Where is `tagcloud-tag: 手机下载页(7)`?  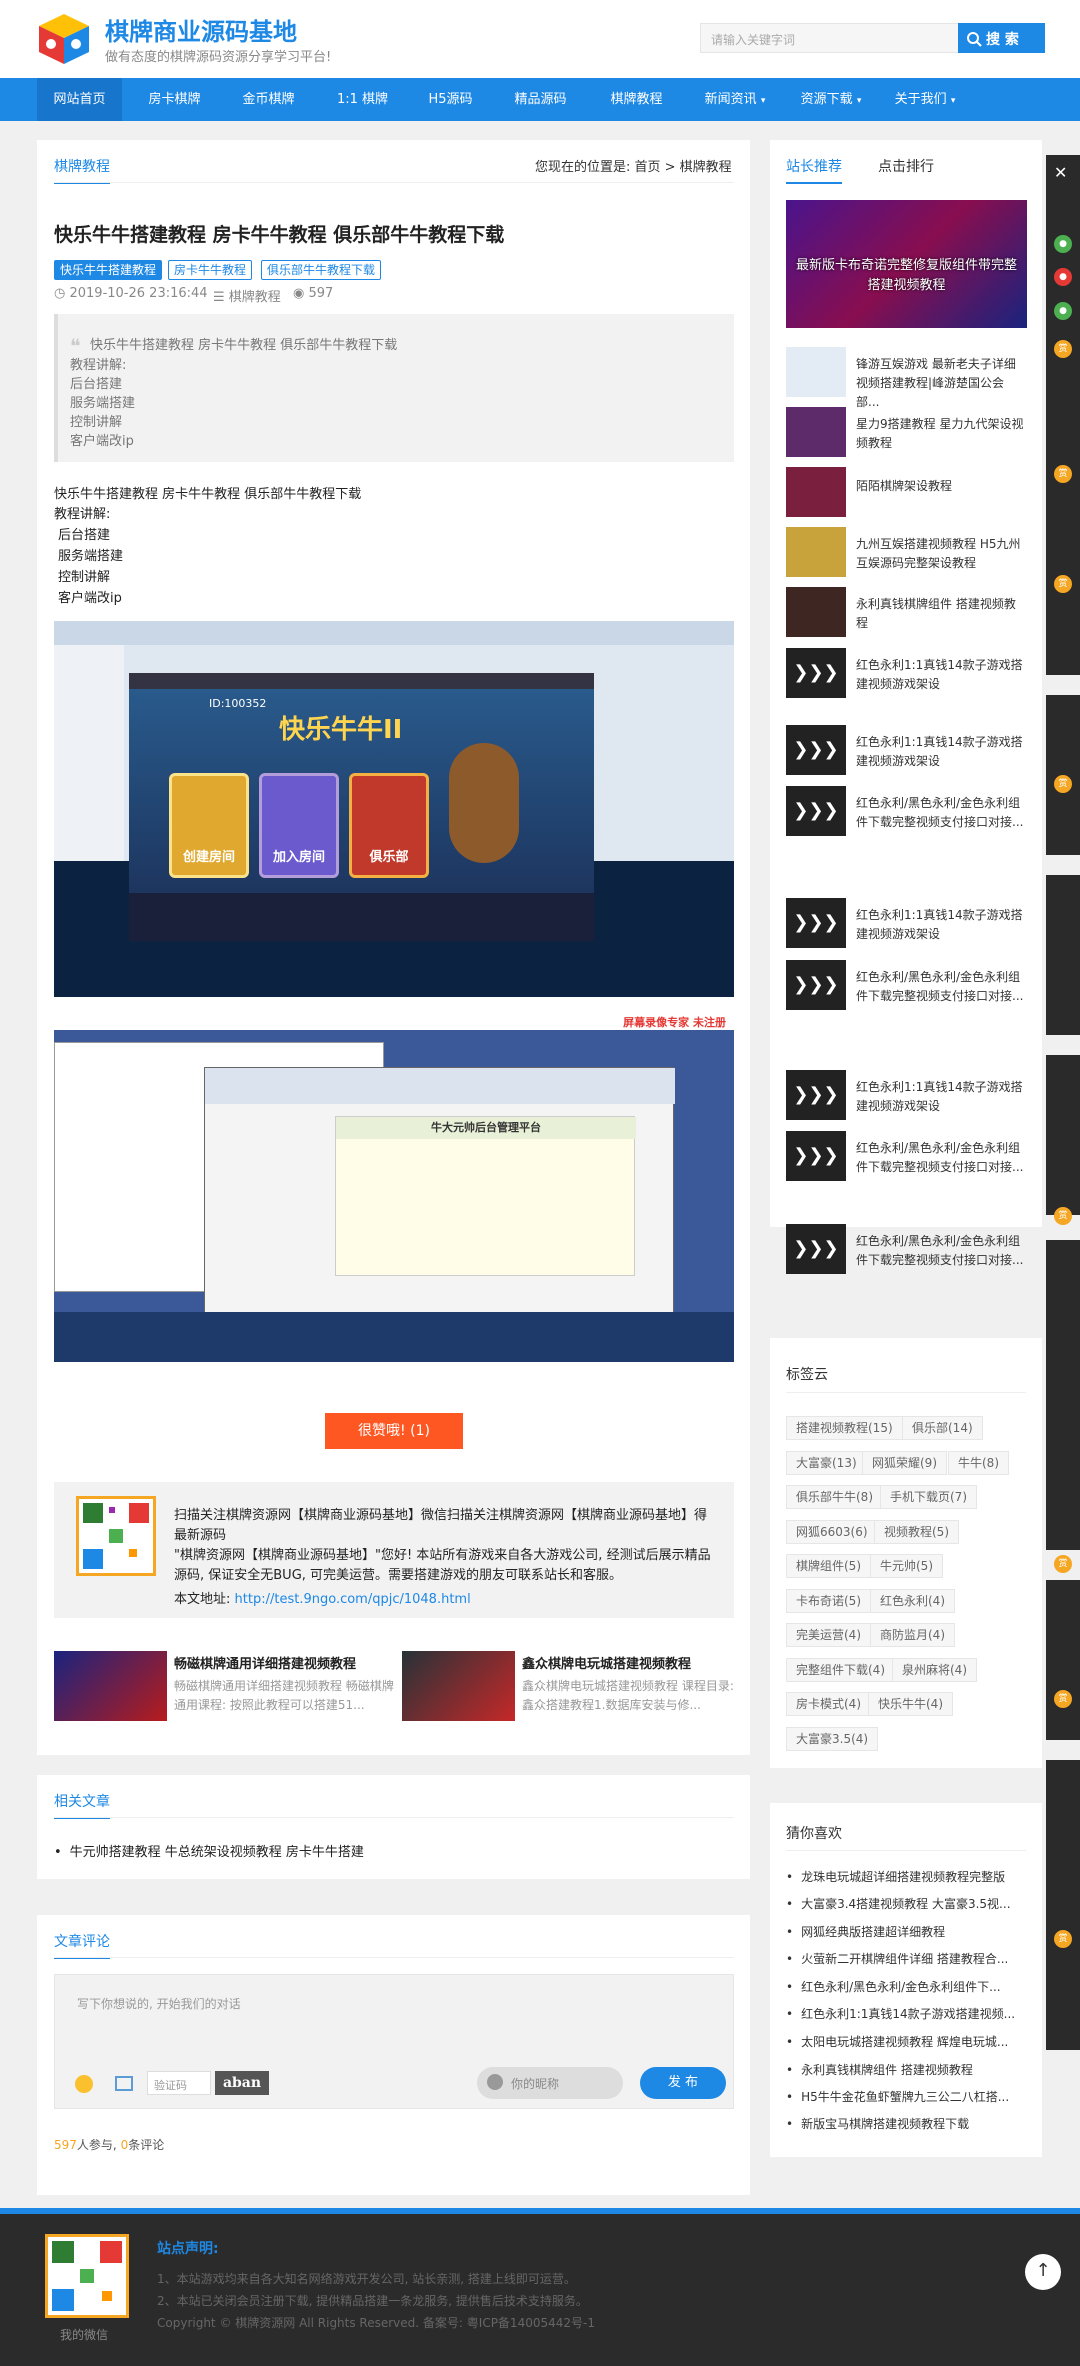
tagcloud-tag: 手机下载页(7) is located at coordinates (928, 1497).